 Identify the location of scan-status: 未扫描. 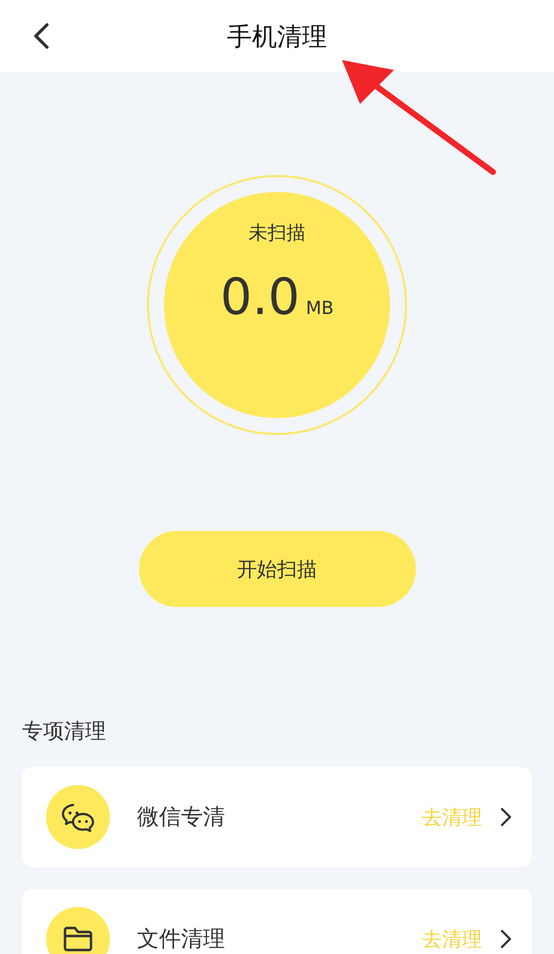
(277, 233).